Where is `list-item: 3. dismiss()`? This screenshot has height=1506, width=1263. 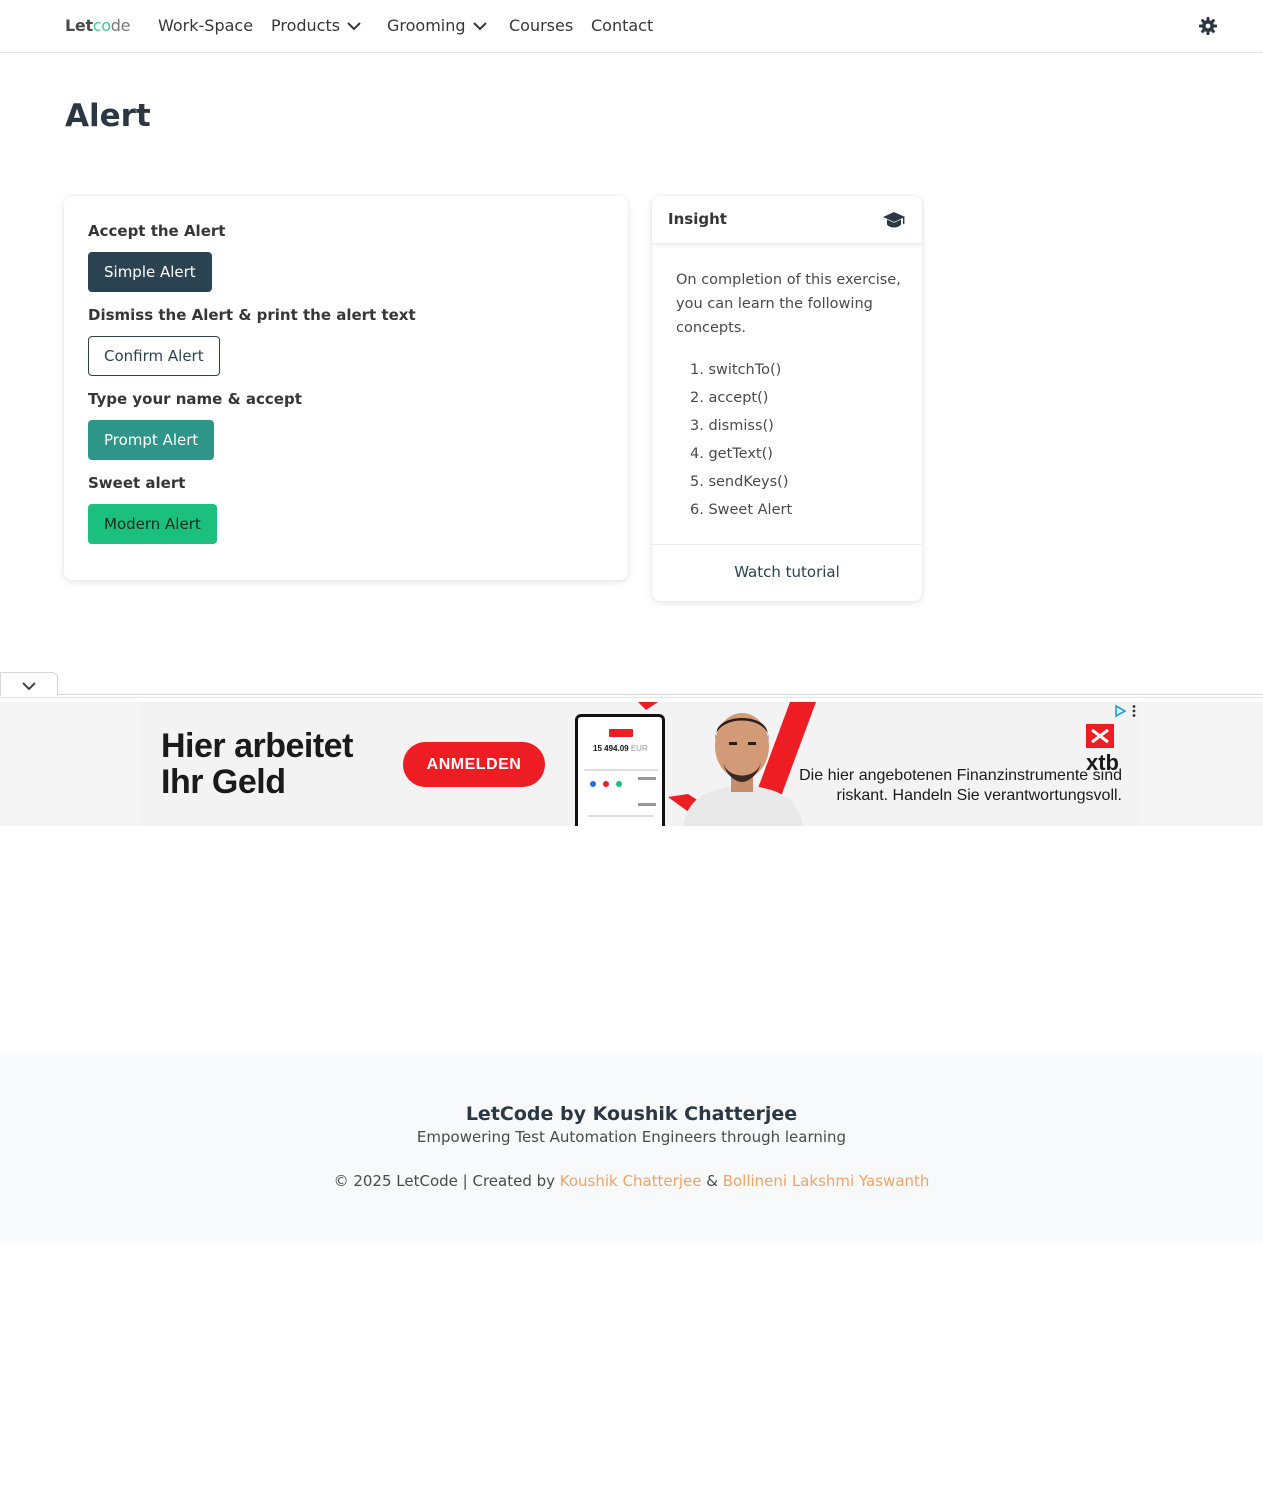 list-item: 3. dismiss() is located at coordinates (732, 426).